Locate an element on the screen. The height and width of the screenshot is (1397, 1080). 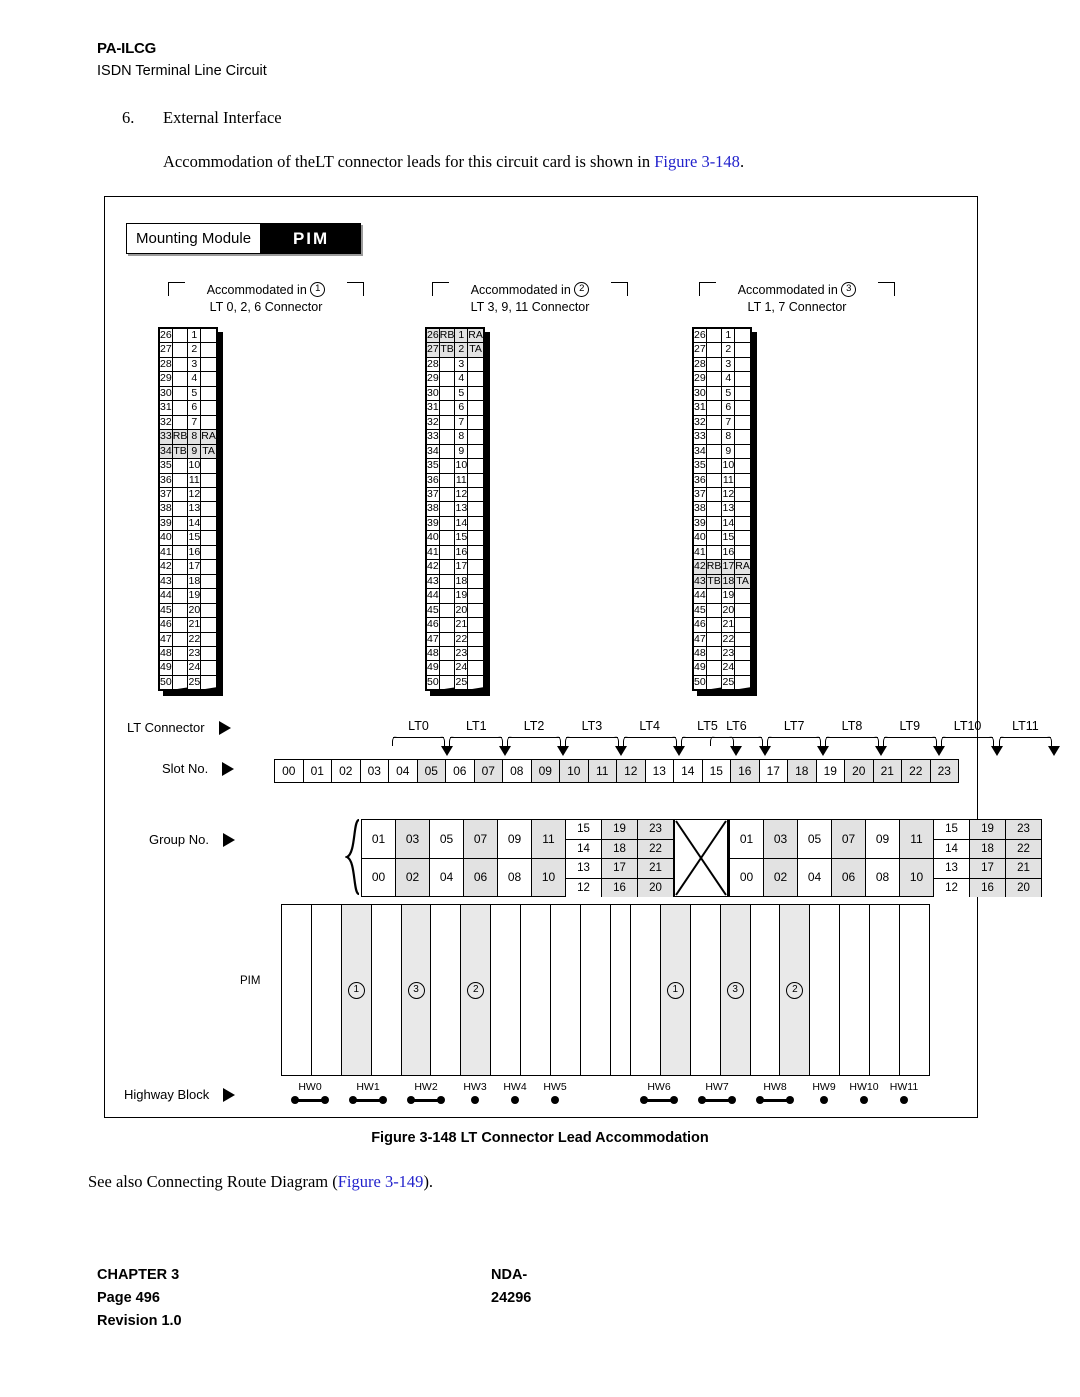
highway-block: HW1 is located at coordinates (368, 1092).